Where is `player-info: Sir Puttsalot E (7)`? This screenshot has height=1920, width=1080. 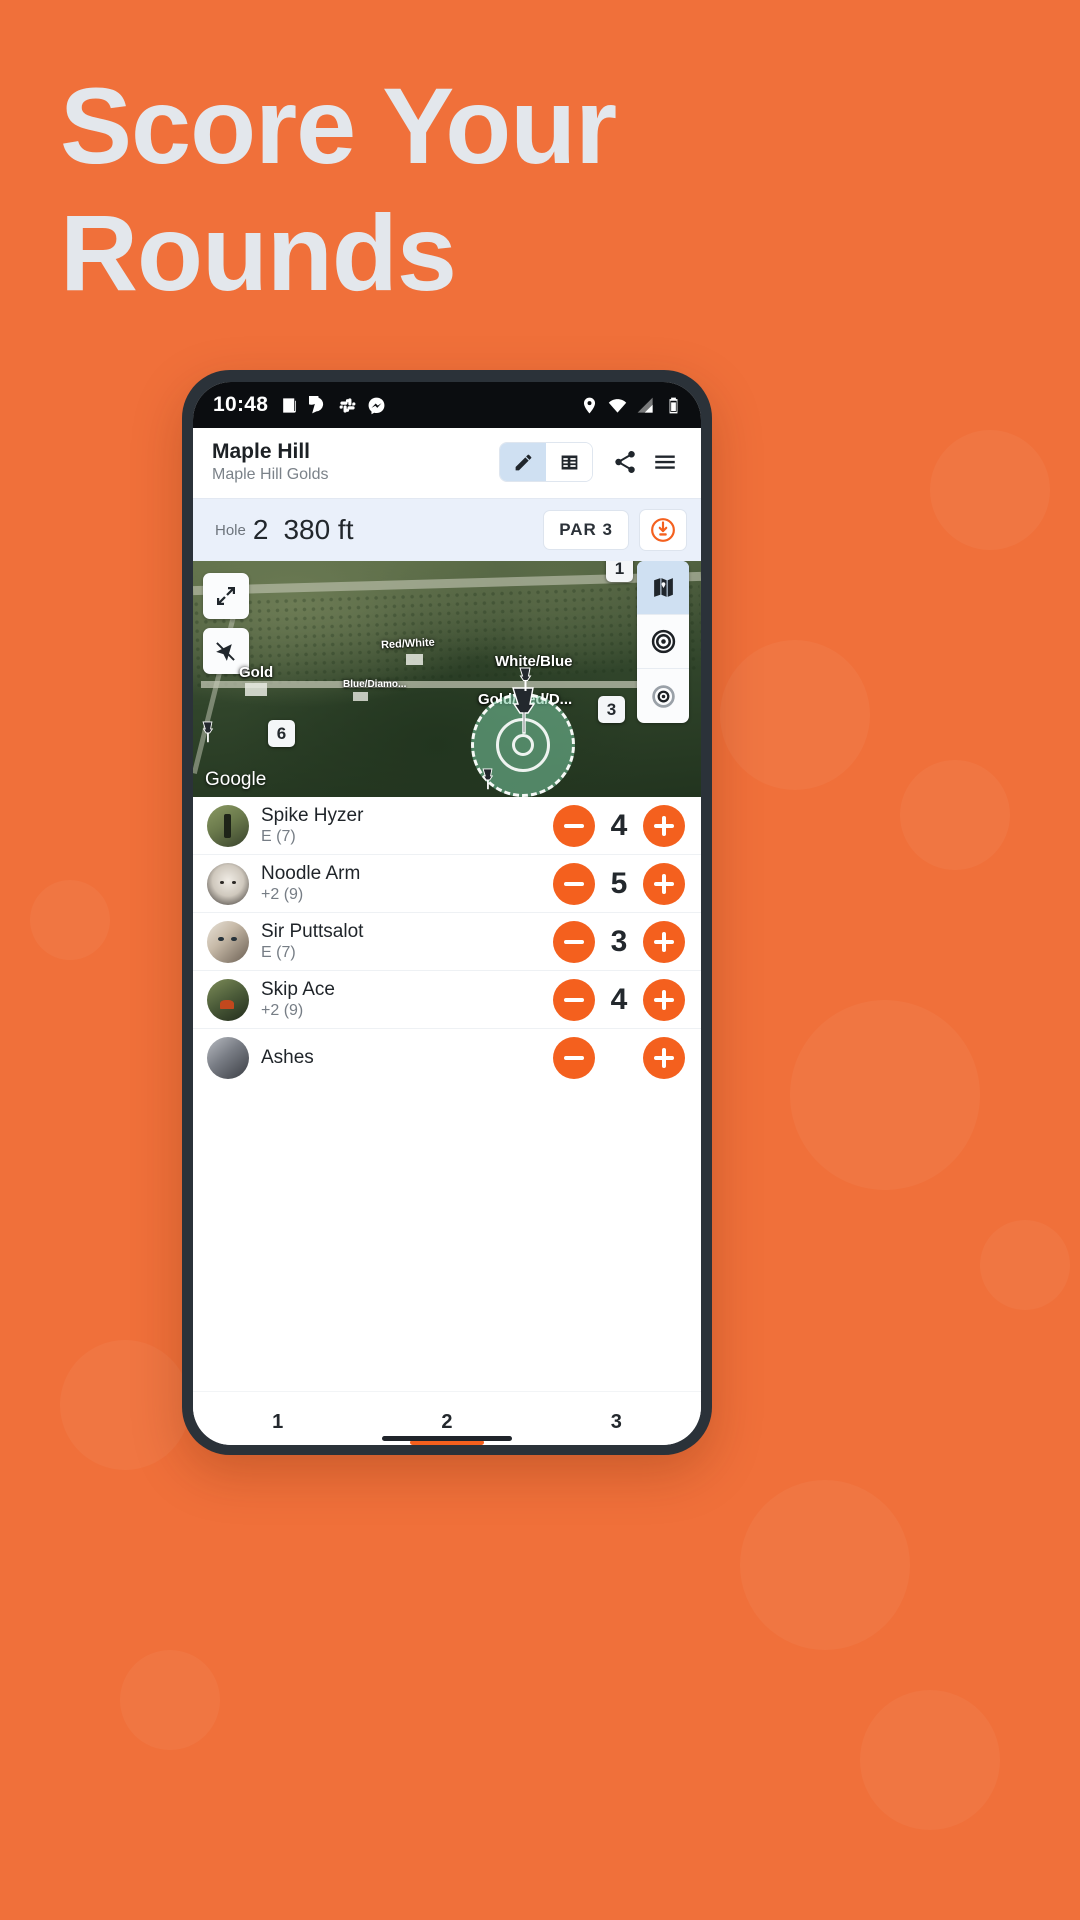
player-info: Sir Puttsalot E (7) is located at coordinates (407, 941).